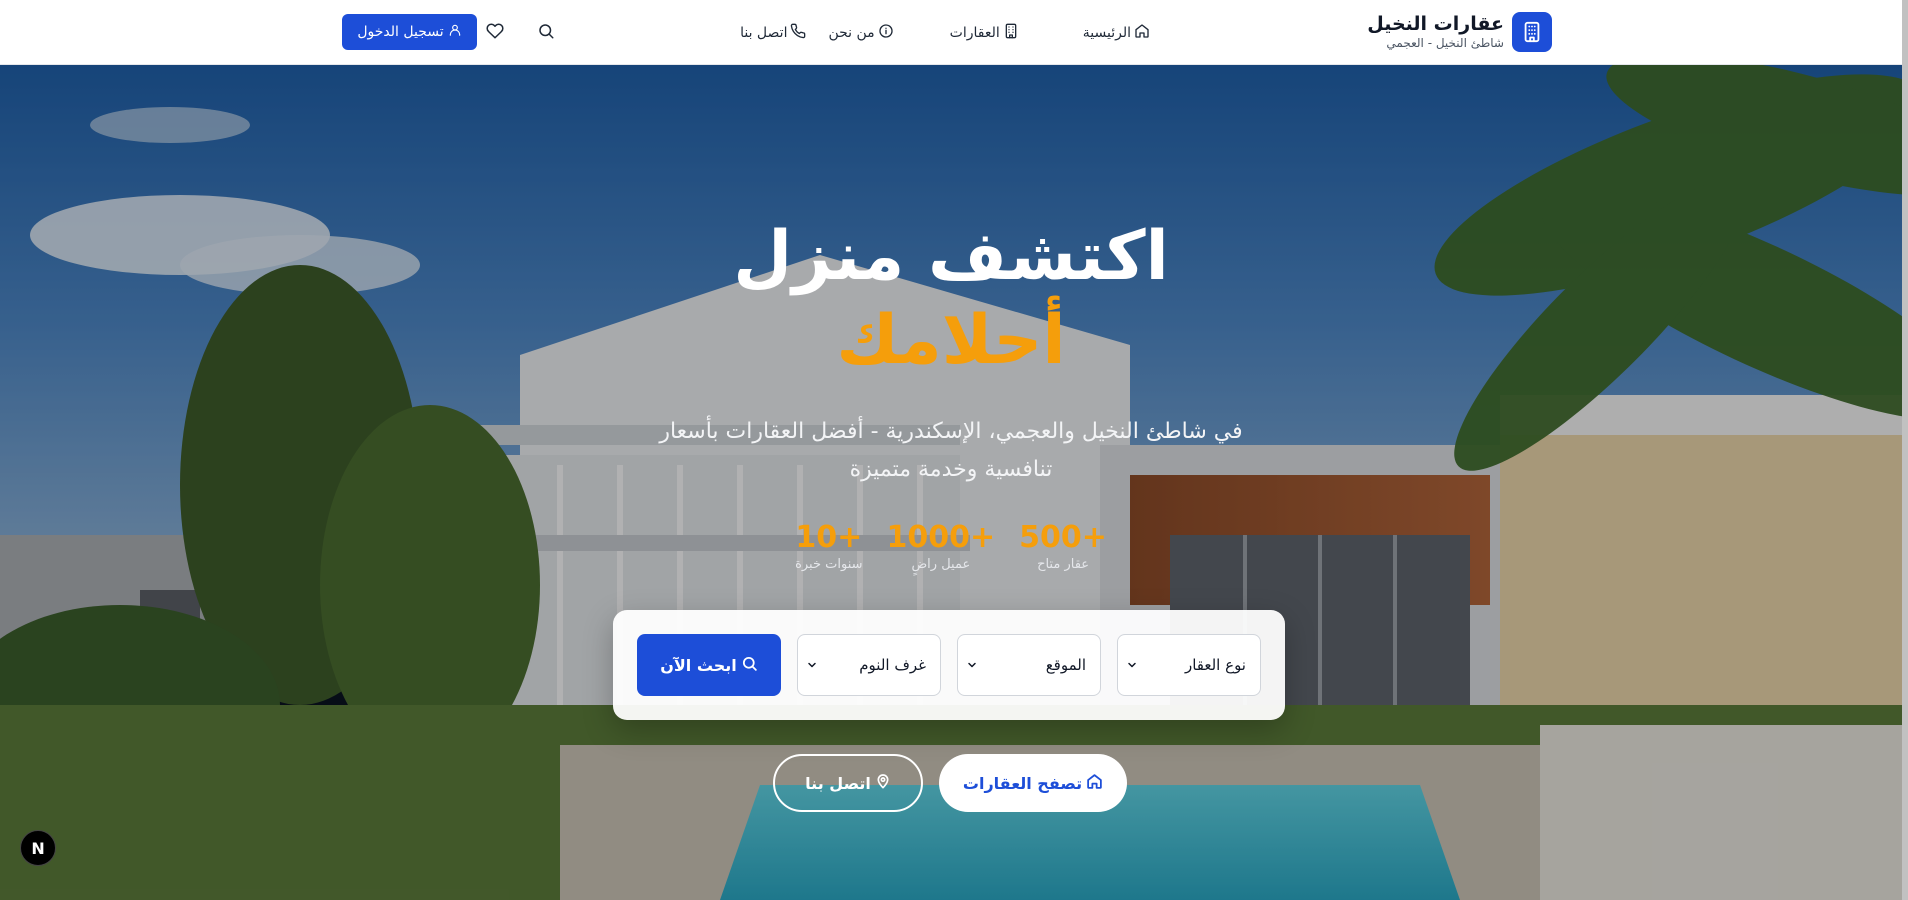  What do you see at coordinates (798, 33) in the screenshot?
I see `phone-icon` at bounding box center [798, 33].